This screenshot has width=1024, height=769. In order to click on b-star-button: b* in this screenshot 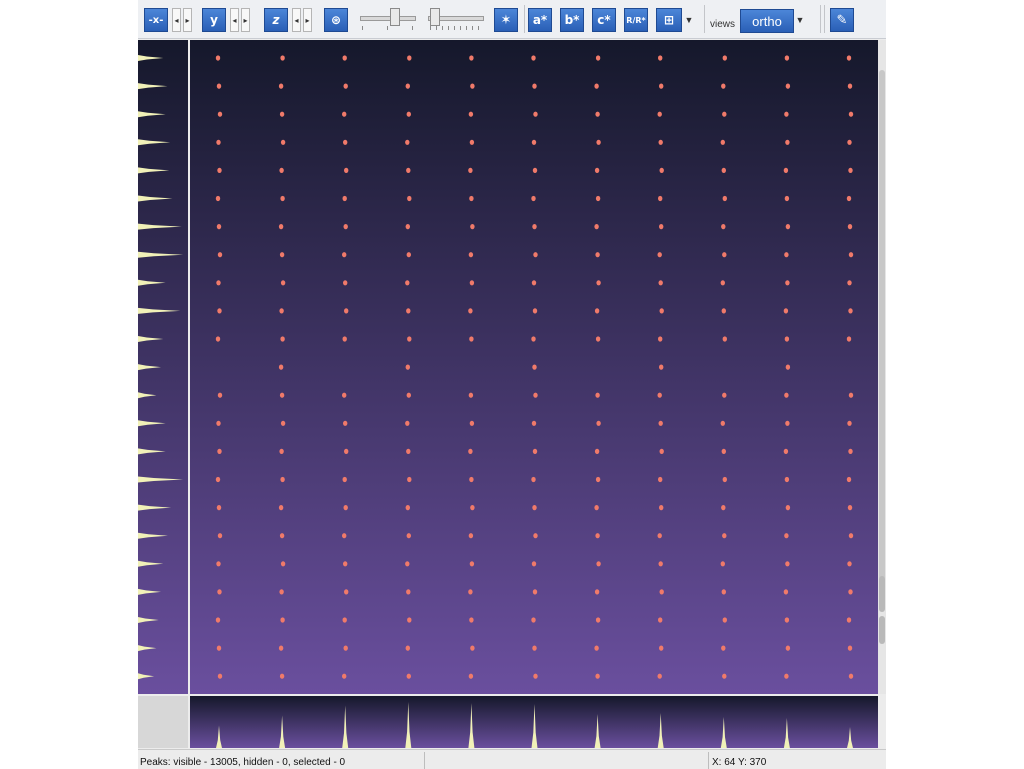, I will do `click(572, 20)`.